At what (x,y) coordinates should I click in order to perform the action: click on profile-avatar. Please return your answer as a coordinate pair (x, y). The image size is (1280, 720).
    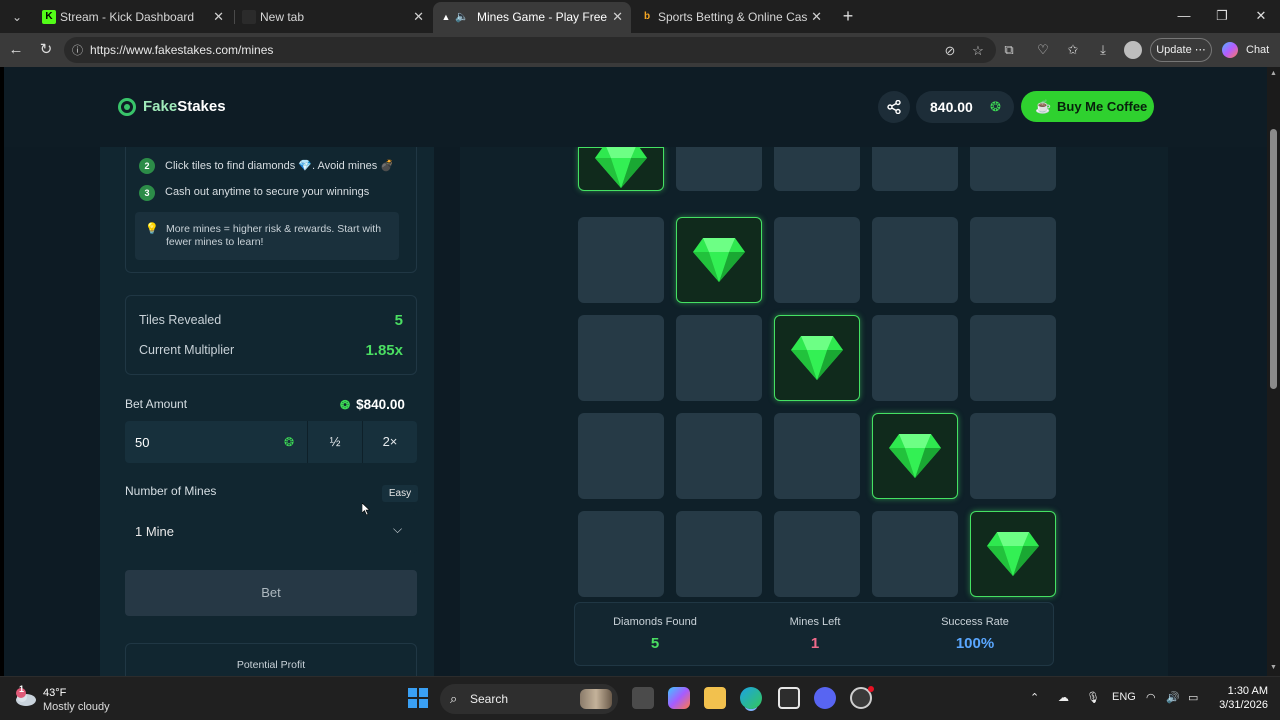
    Looking at the image, I should click on (1133, 50).